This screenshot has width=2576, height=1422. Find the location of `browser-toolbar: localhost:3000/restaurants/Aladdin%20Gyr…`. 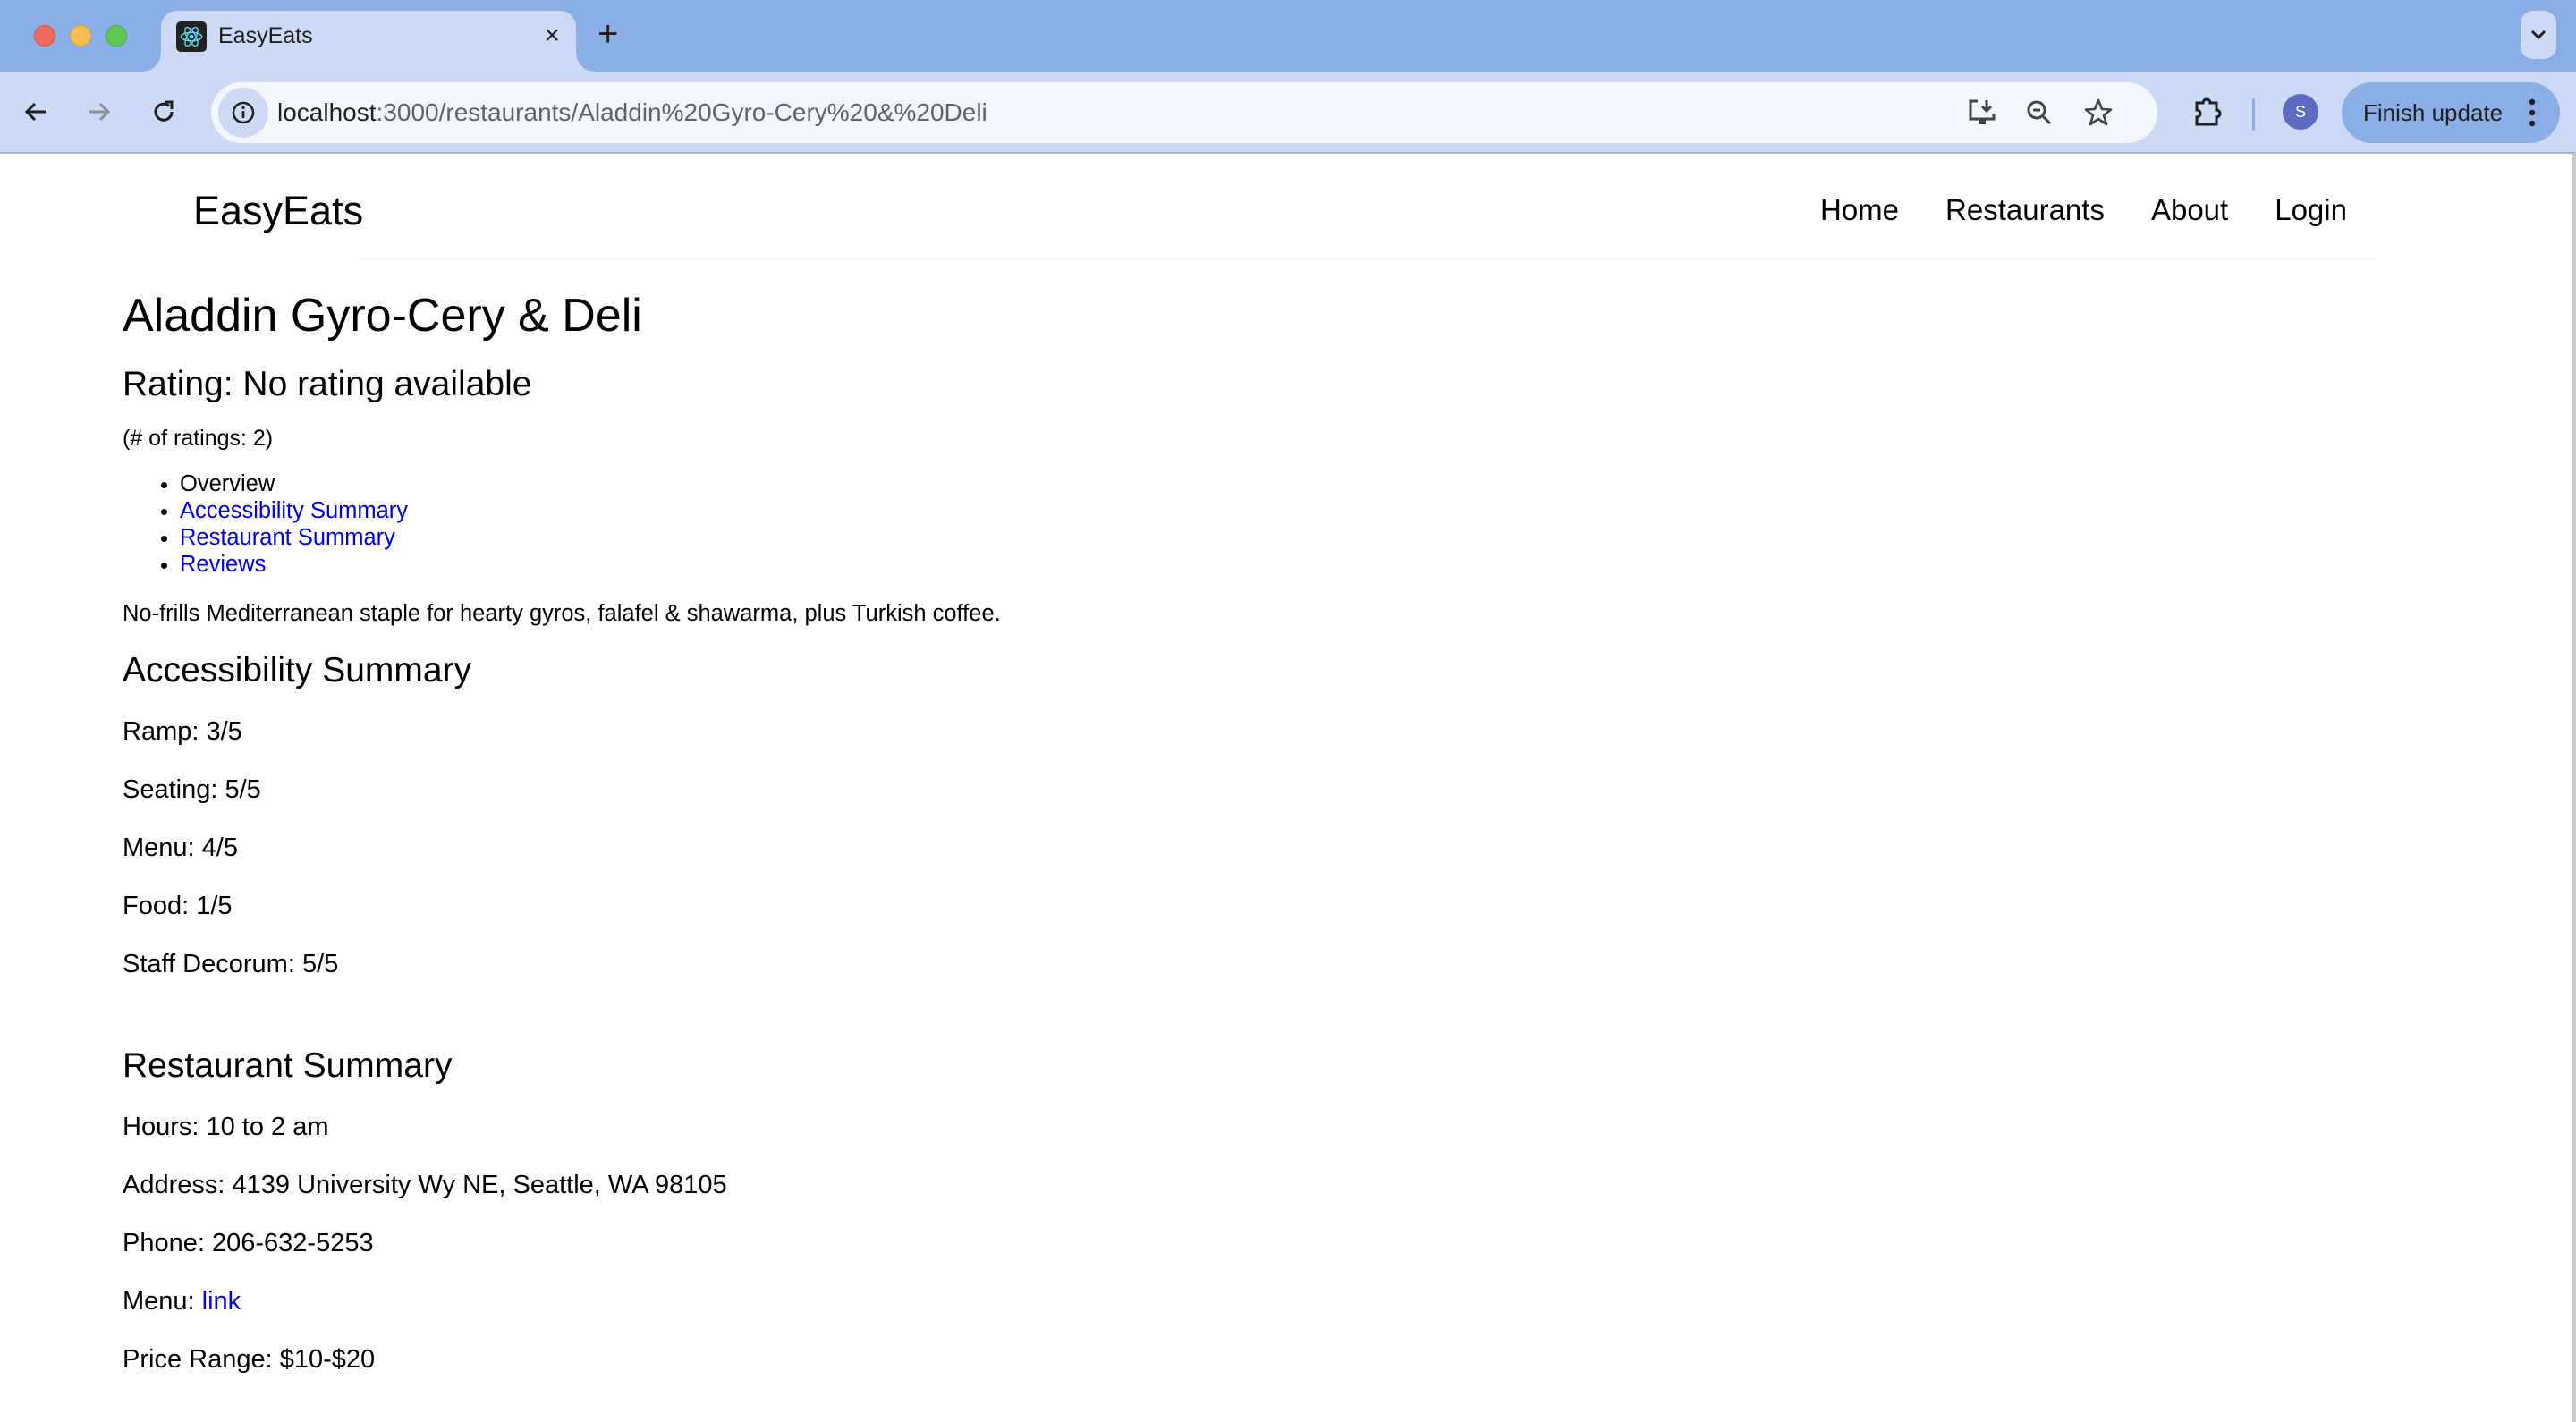

browser-toolbar: localhost:3000/restaurants/Aladdin%20Gyr… is located at coordinates (1288, 113).